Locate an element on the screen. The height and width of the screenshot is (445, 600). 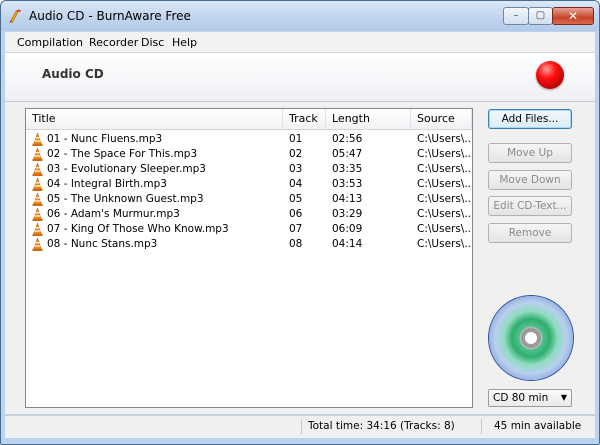
cell-title: 07 - King Of Those Who Know.mp3 is located at coordinates (138, 229).